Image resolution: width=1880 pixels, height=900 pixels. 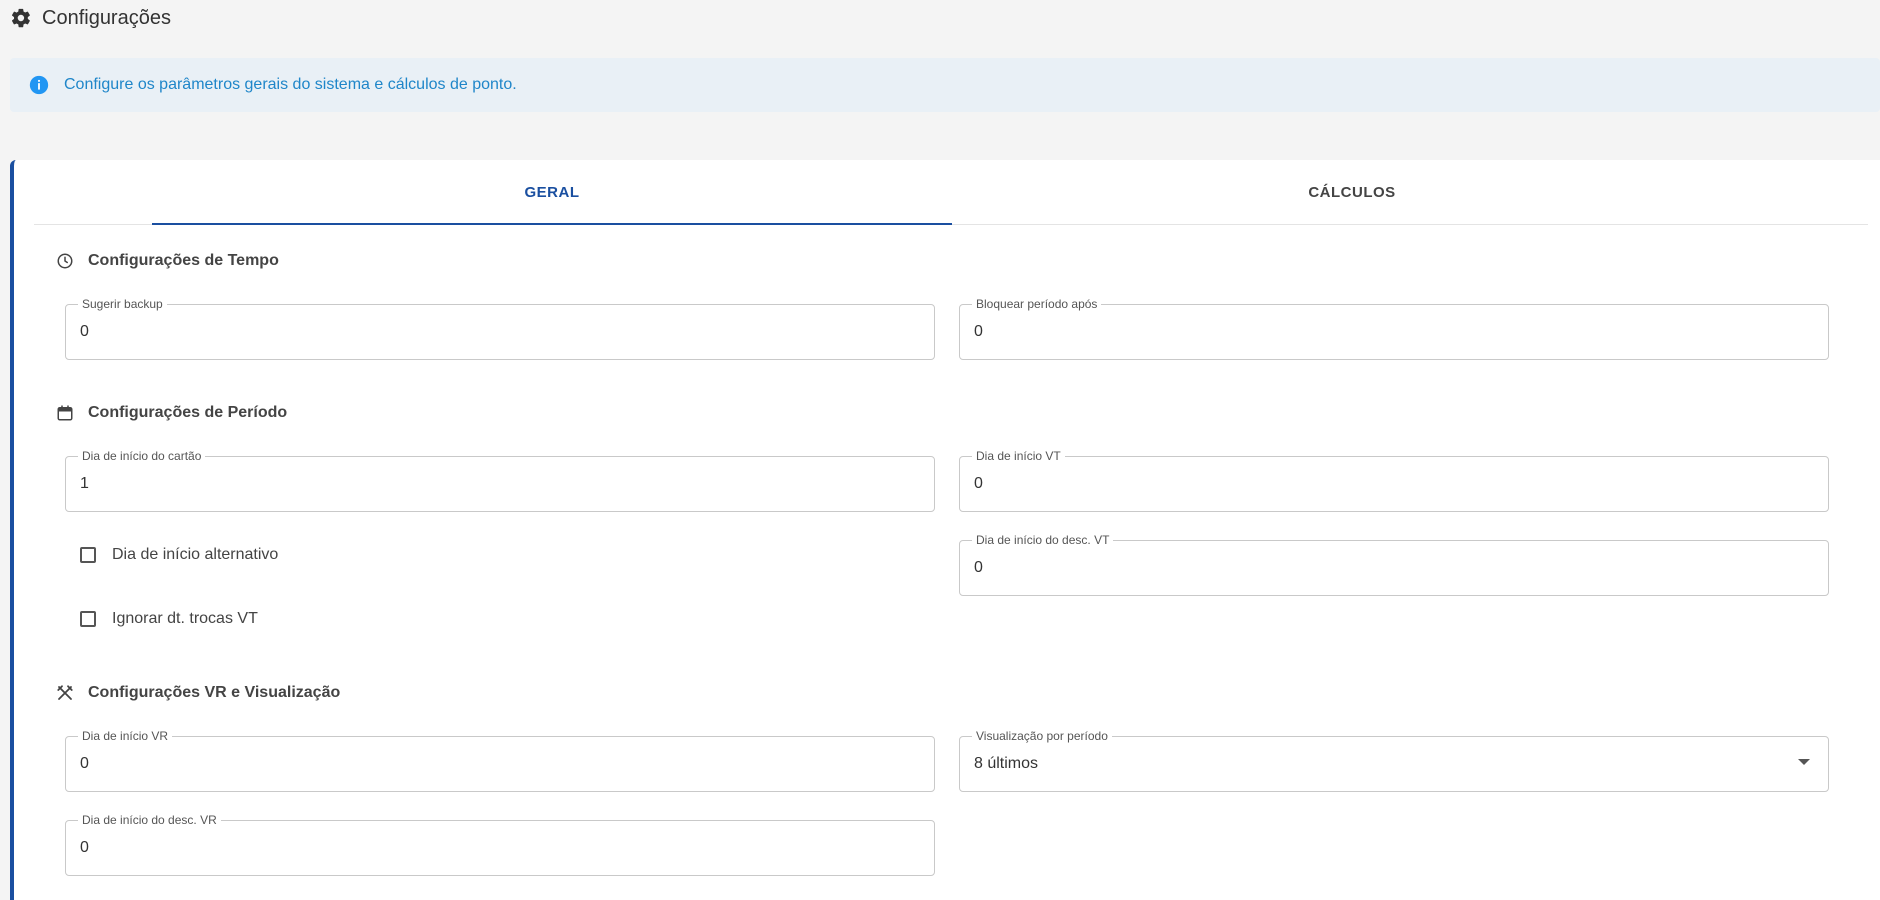 What do you see at coordinates (125, 736) in the screenshot?
I see `dia-inicio-vr-label: Dia de início VR` at bounding box center [125, 736].